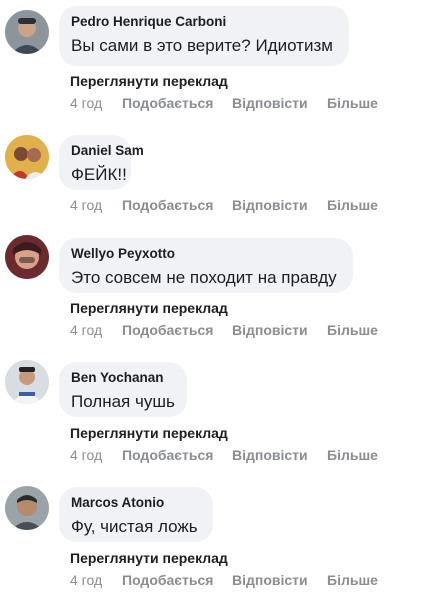  Describe the element at coordinates (123, 401) in the screenshot. I see `comment-text: Полная чушь` at that location.